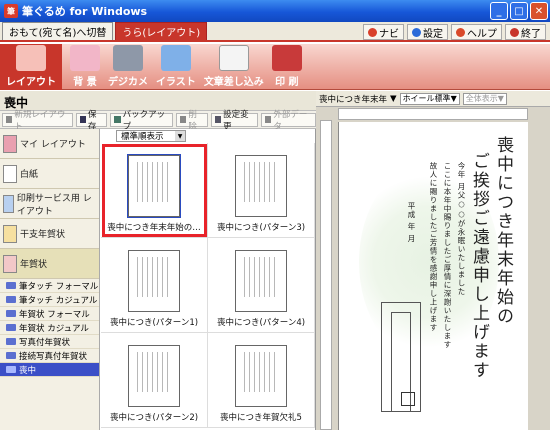 Image resolution: width=550 pixels, height=430 pixels. I want to click on toolbar-label: 印 刷, so click(287, 82).